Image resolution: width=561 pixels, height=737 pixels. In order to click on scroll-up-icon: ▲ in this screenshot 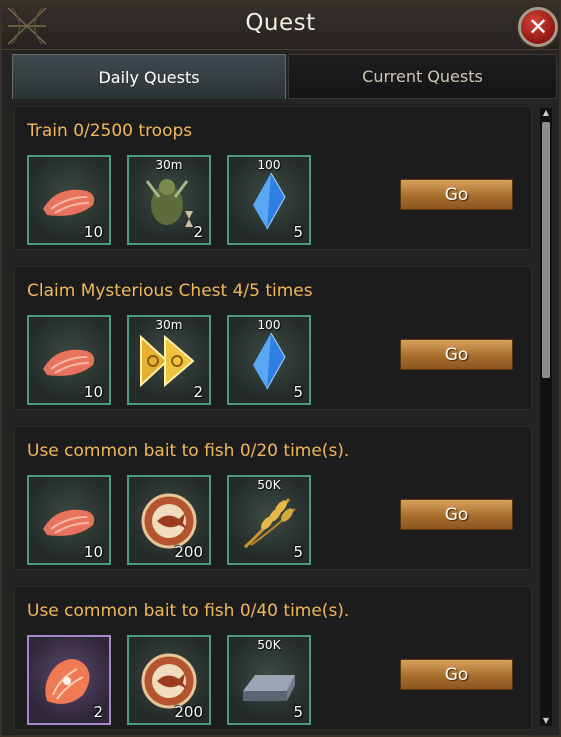, I will do `click(546, 113)`.